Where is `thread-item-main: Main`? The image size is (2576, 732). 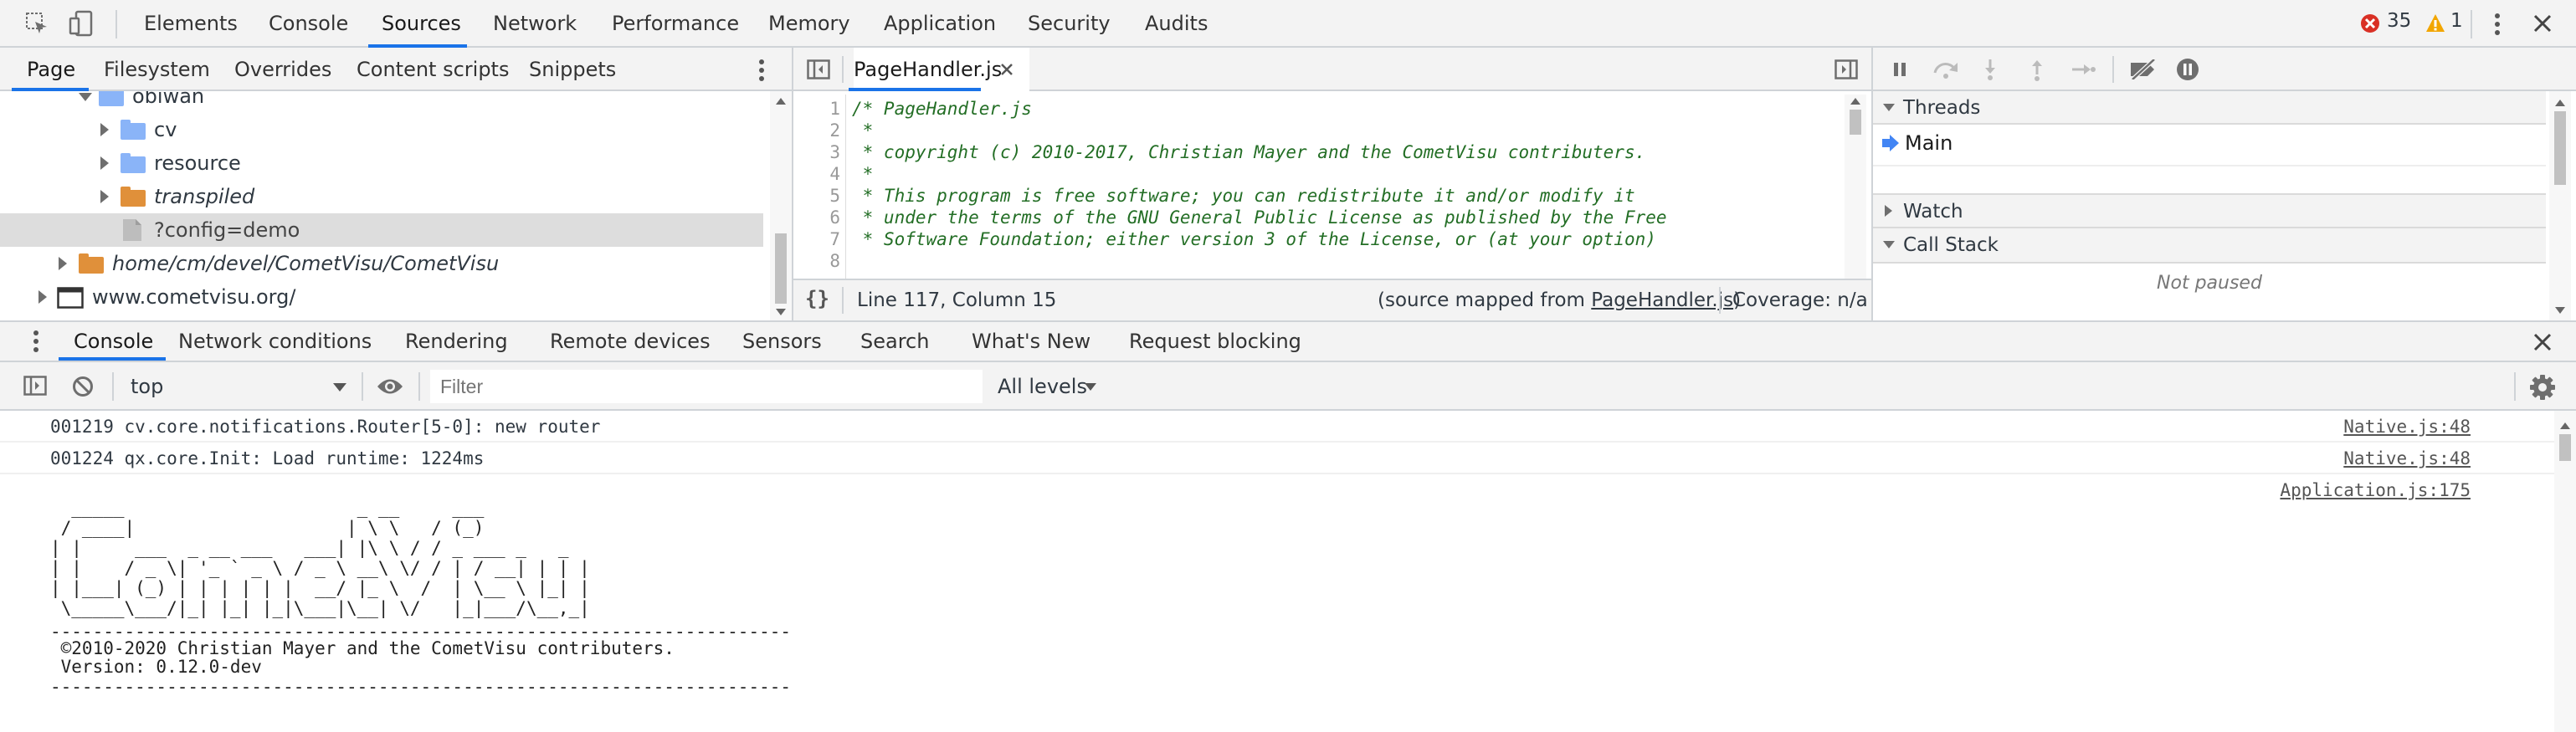
thread-item-main: Main is located at coordinates (2209, 143).